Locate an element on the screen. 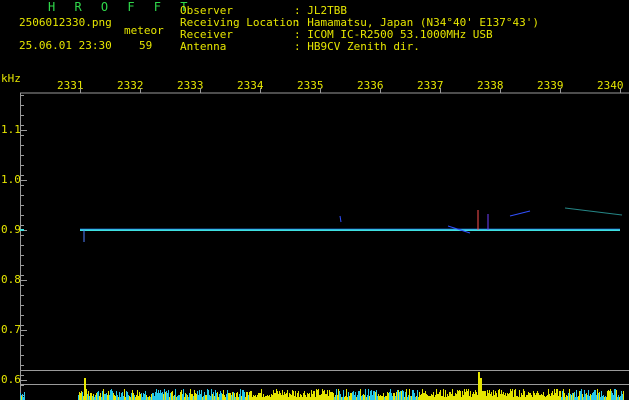 The height and width of the screenshot is (400, 629). activity-bars is located at coordinates (322, 386).